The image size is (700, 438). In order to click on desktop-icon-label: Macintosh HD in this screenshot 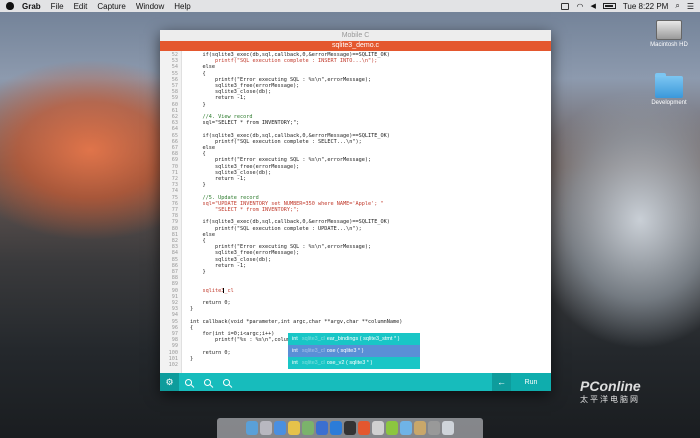, I will do `click(669, 45)`.